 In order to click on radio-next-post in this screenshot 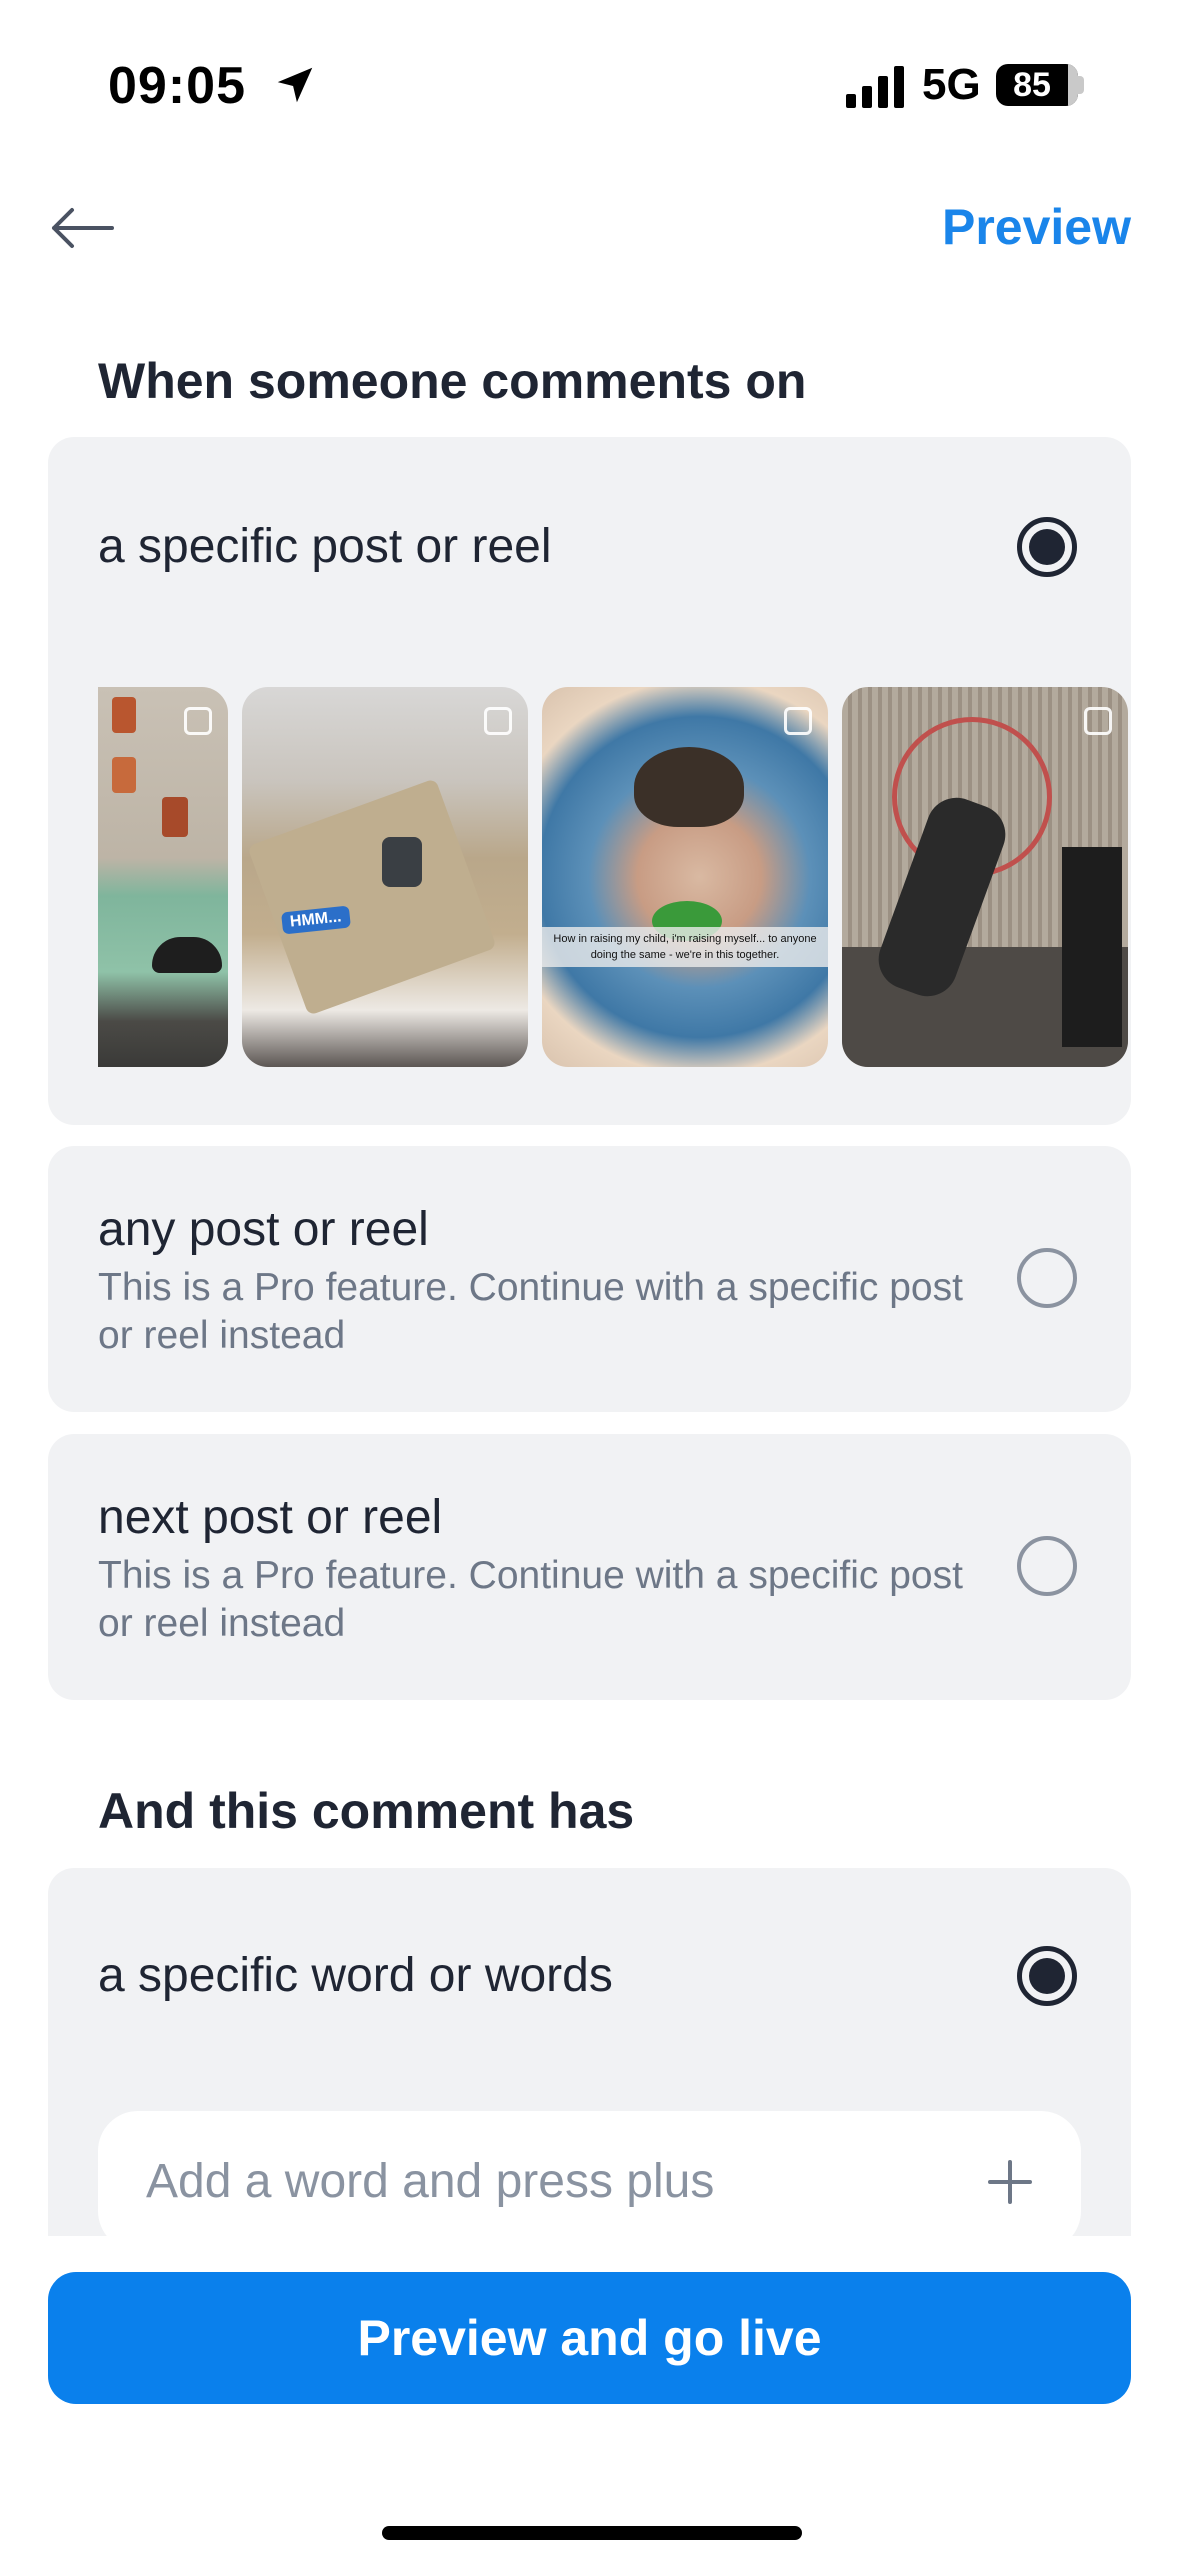, I will do `click(1047, 1566)`.